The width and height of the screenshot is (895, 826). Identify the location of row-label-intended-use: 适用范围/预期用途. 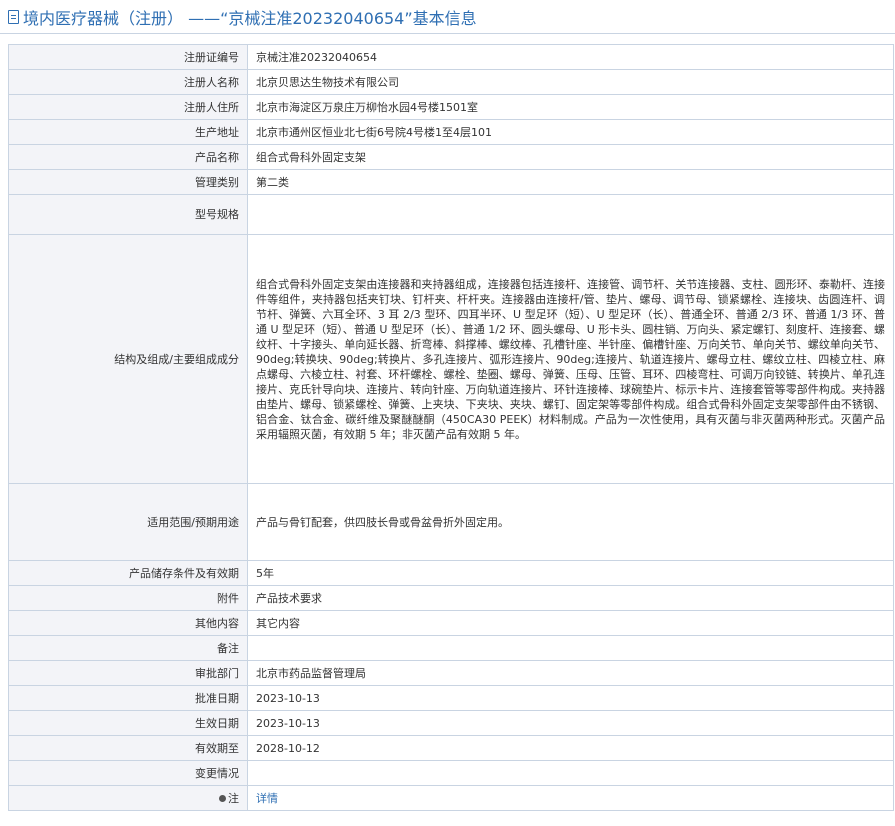
(128, 522).